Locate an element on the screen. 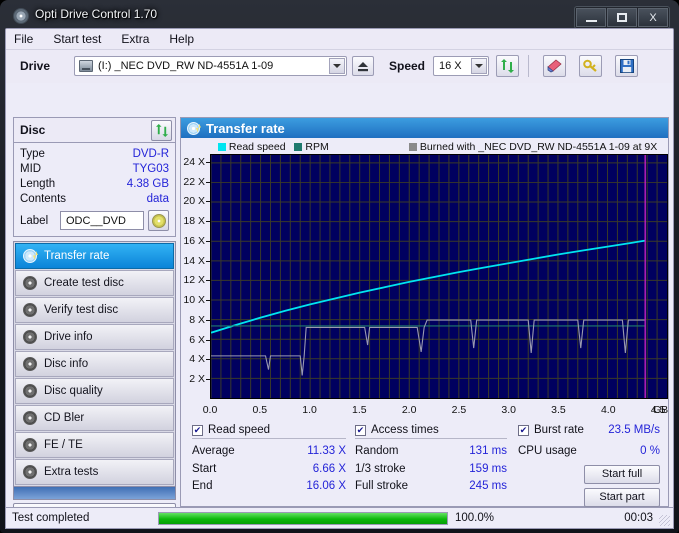 This screenshot has height=533, width=679. sidebar-item-transfer-rate: Transfer rate is located at coordinates (94, 256).